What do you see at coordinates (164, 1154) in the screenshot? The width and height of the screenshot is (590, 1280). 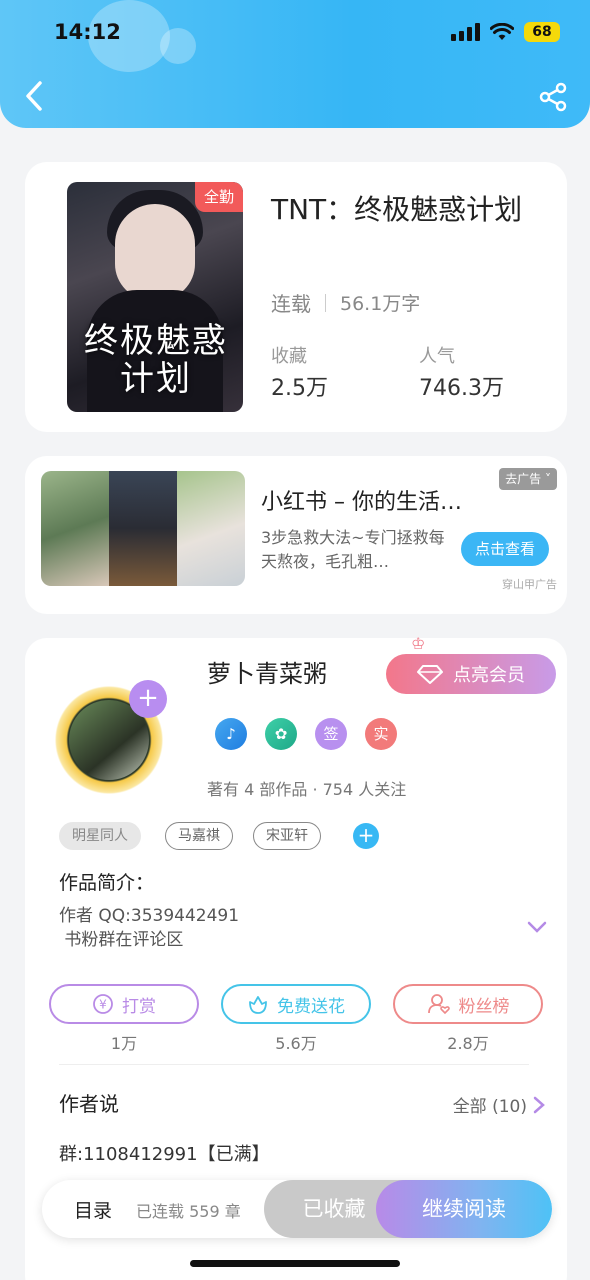 I see `author-says-text: 群:1108412991【已满】` at bounding box center [164, 1154].